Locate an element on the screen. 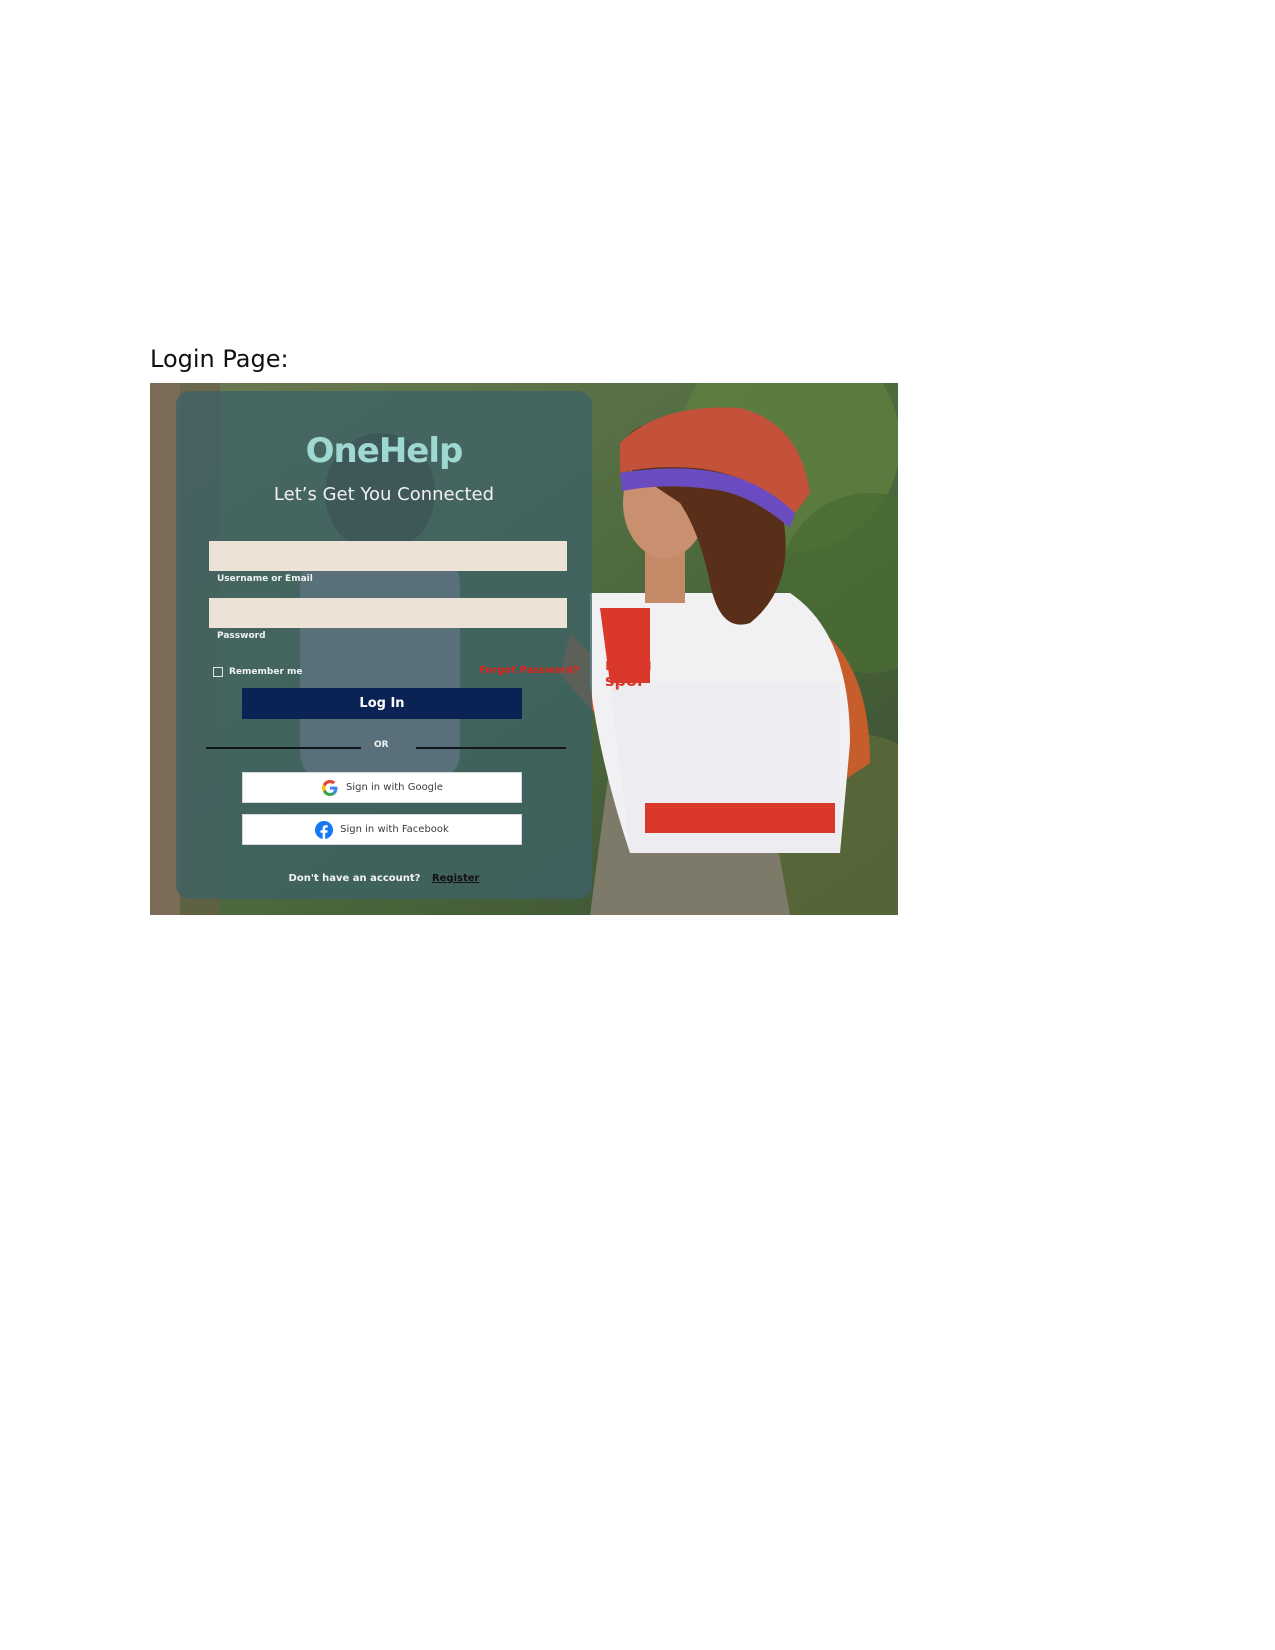  divider-right is located at coordinates (491, 748).